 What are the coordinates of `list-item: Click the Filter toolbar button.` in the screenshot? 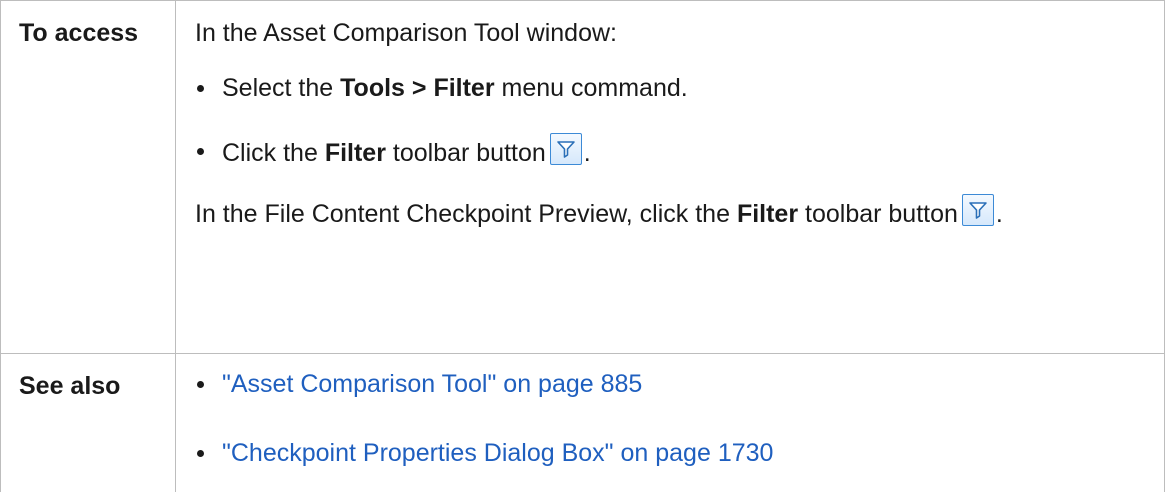 It's located at (669, 152).